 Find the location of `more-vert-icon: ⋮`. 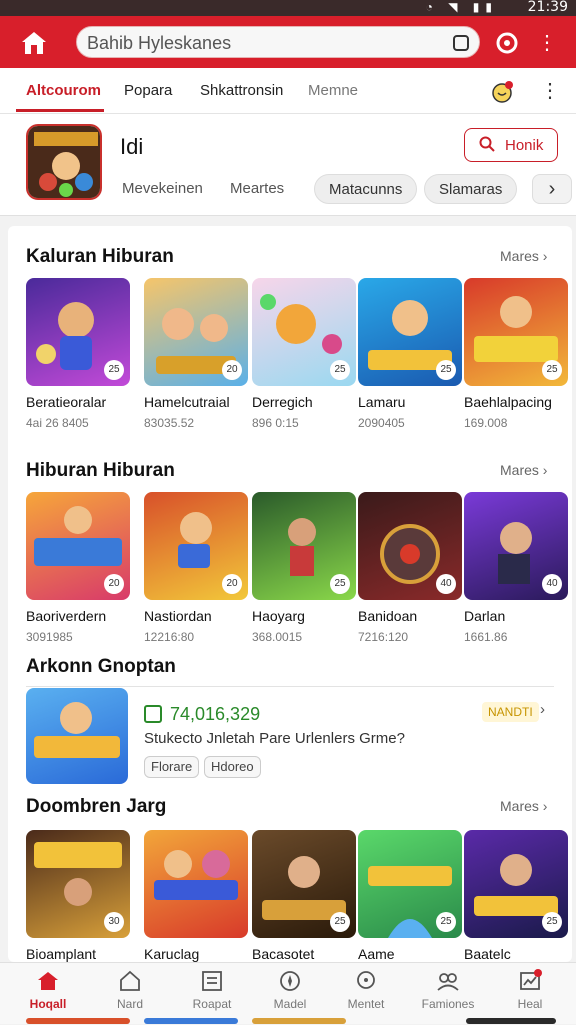

more-vert-icon: ⋮ is located at coordinates (547, 43).